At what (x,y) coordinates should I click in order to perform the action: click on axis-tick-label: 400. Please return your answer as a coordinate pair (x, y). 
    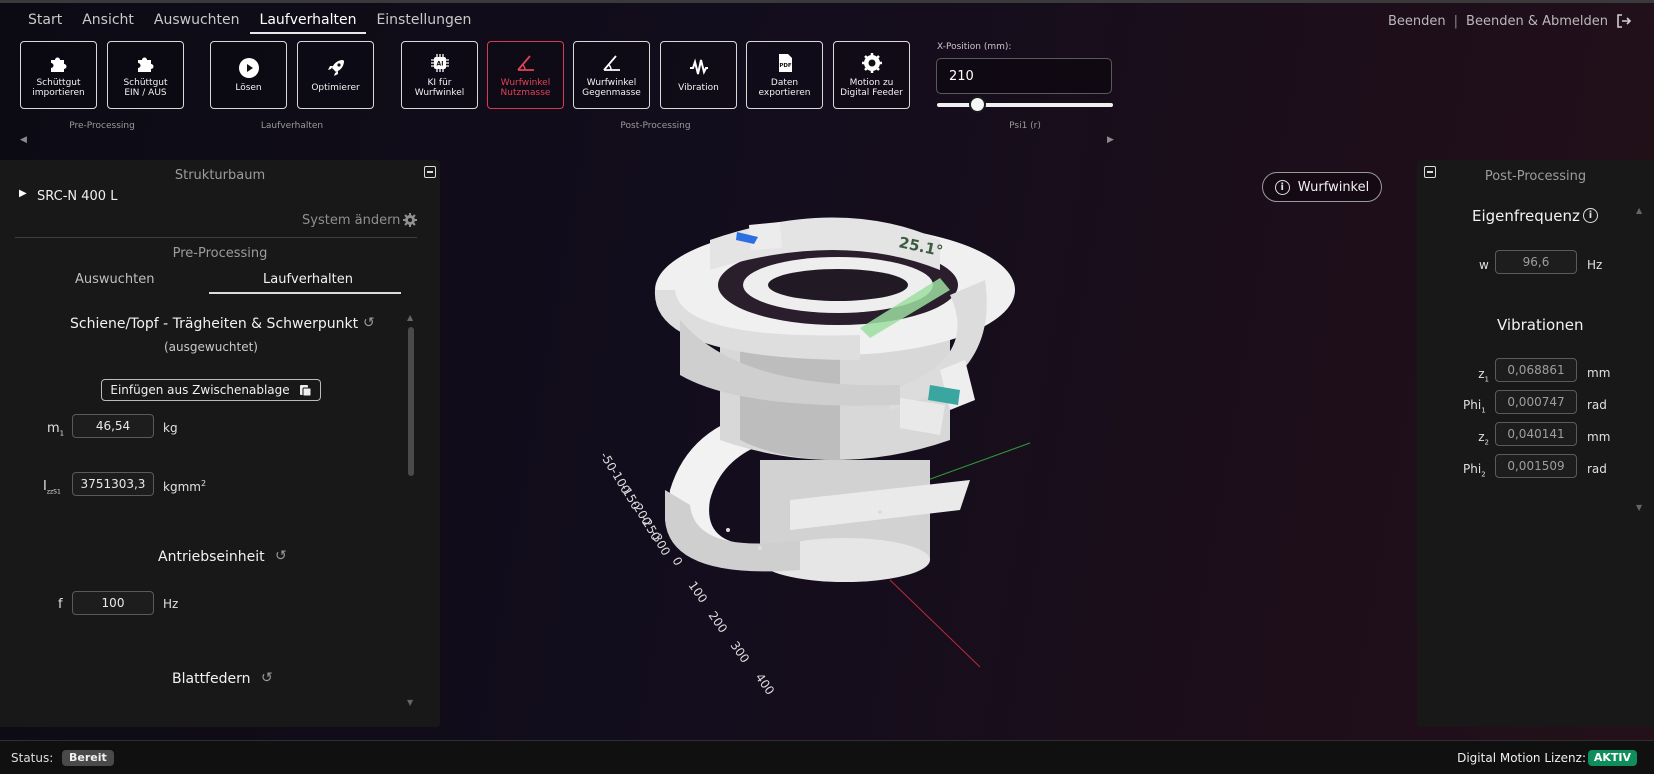
    Looking at the image, I should click on (765, 684).